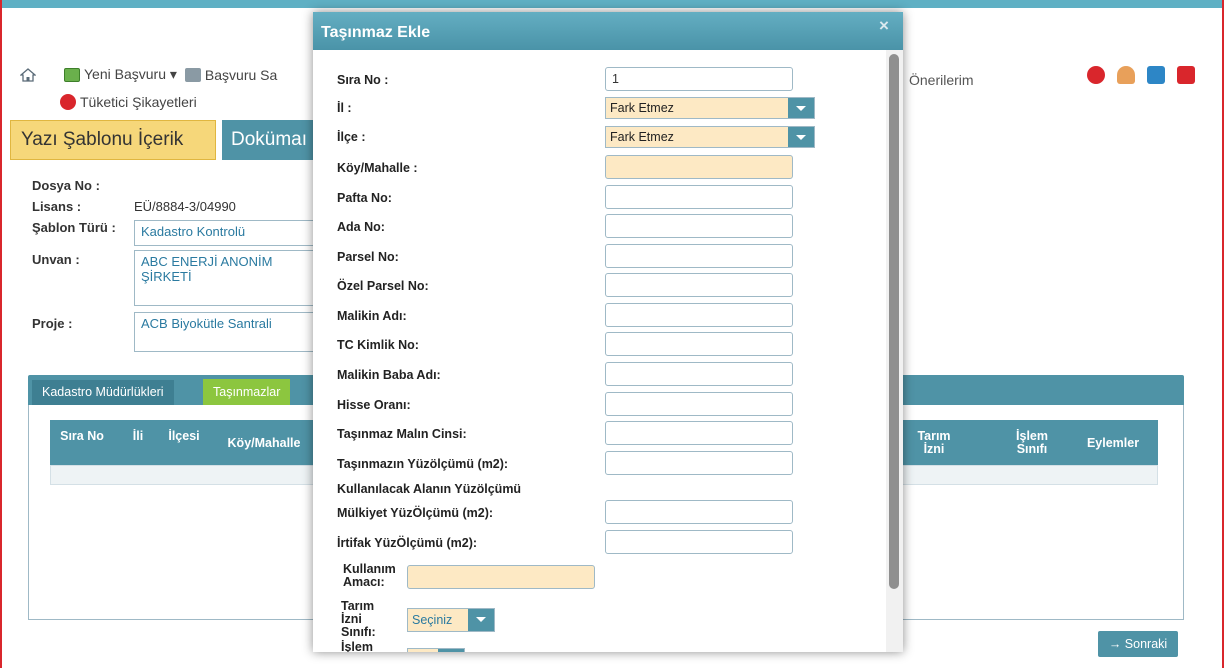 The image size is (1224, 668). What do you see at coordinates (699, 433) in the screenshot?
I see `tasinmaz-malin-cinsi-input` at bounding box center [699, 433].